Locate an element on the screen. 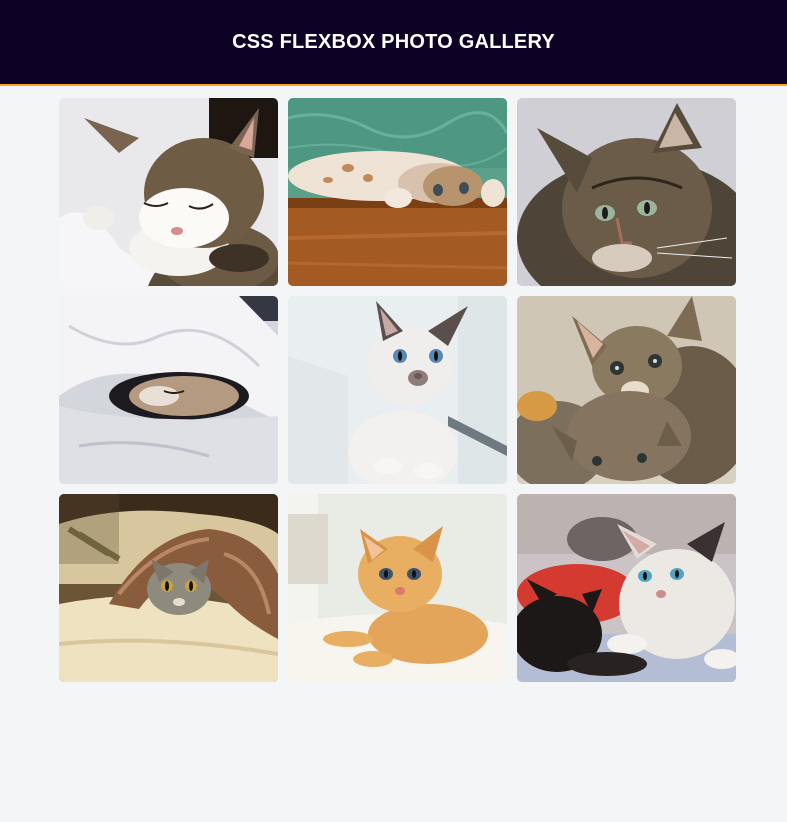 This screenshot has width=787, height=822. gallery-photo-upside-down-kitten is located at coordinates (397, 192).